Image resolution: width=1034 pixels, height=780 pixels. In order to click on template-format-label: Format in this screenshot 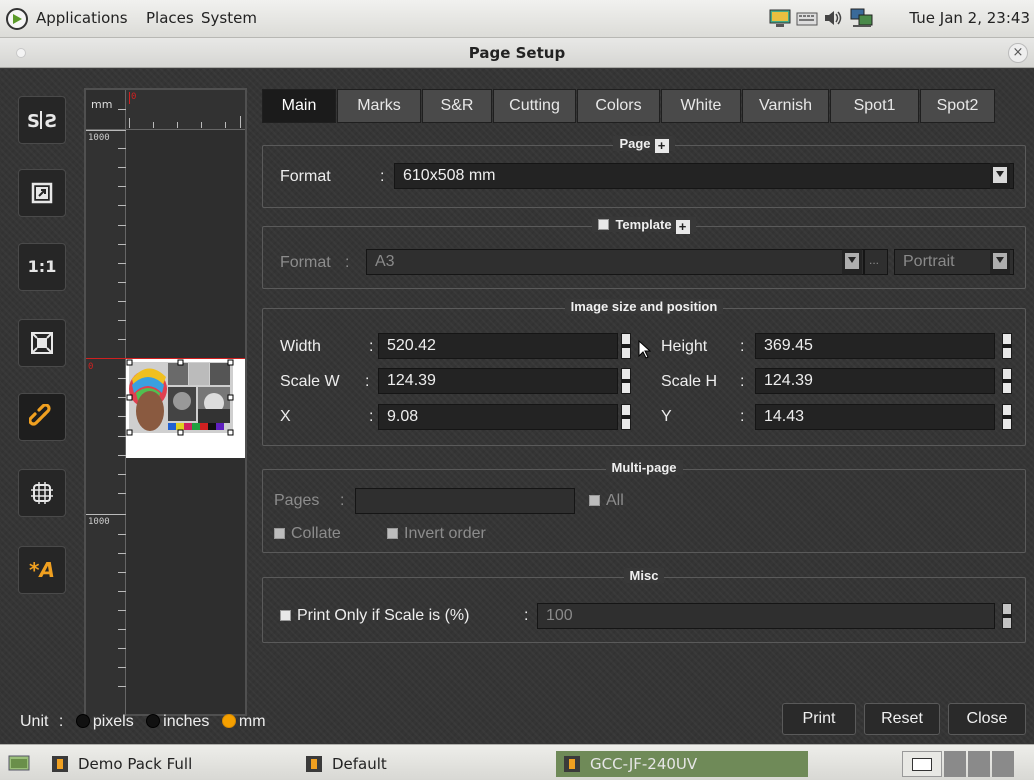, I will do `click(305, 262)`.